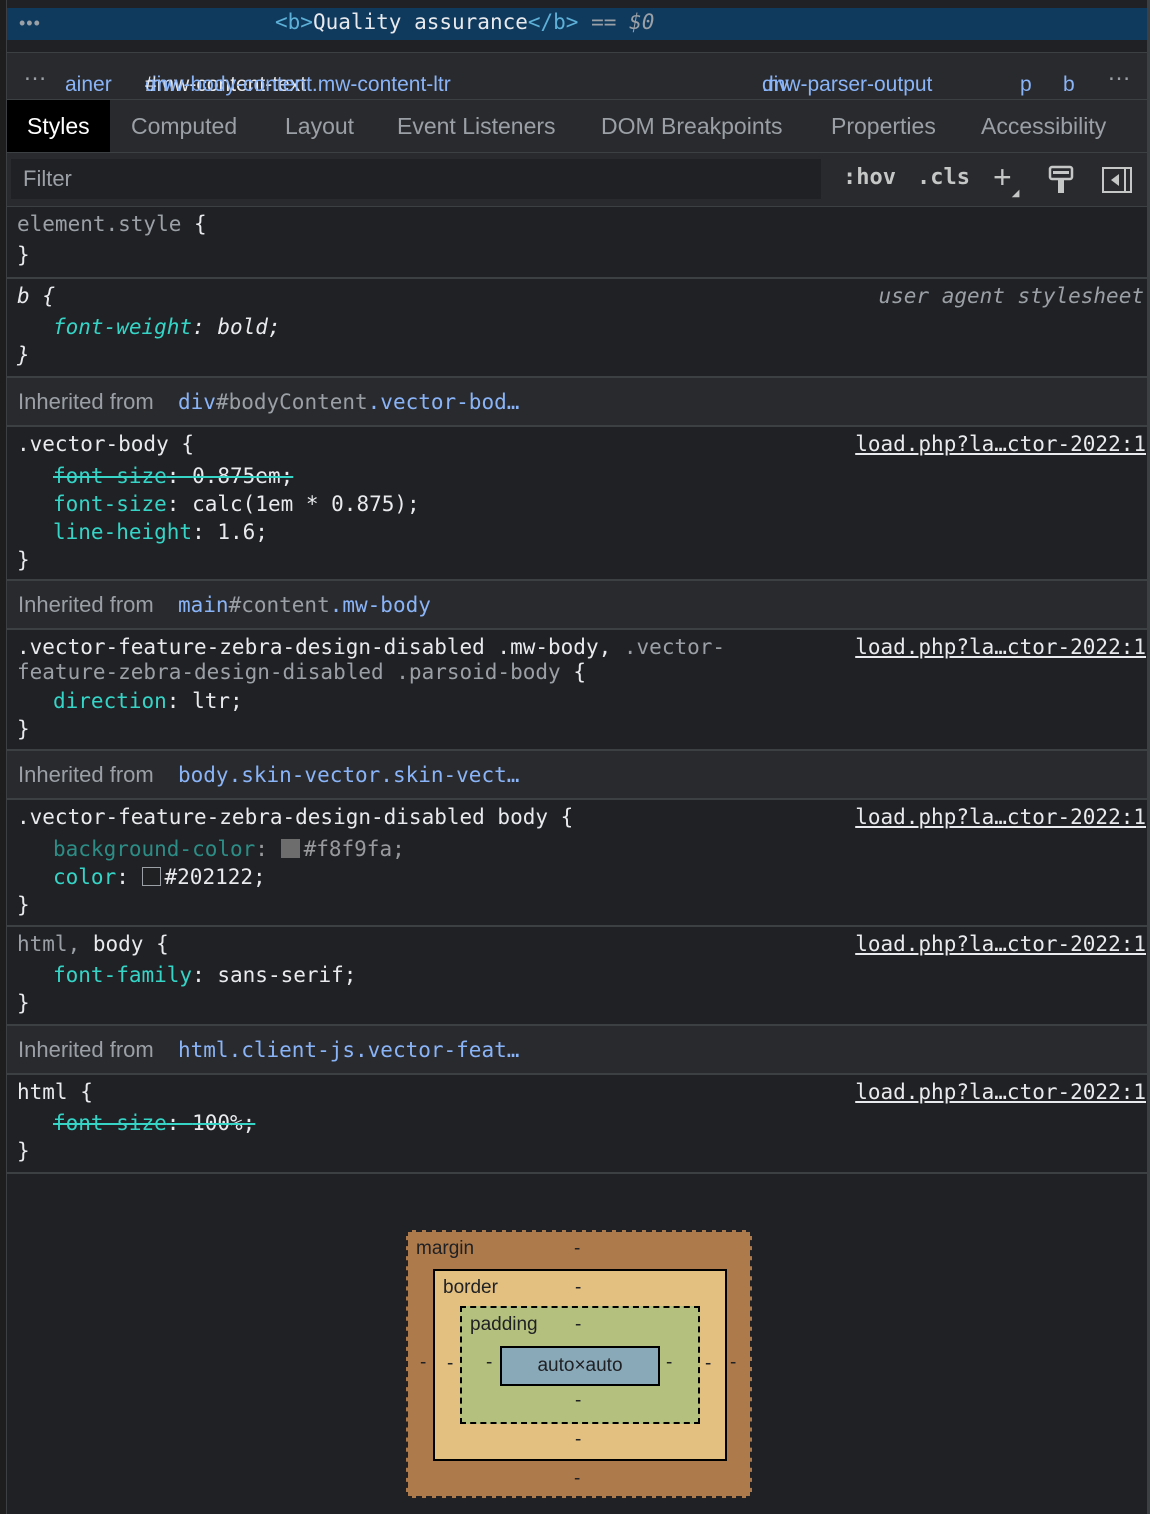  What do you see at coordinates (85, 877) in the screenshot?
I see `property-name: color` at bounding box center [85, 877].